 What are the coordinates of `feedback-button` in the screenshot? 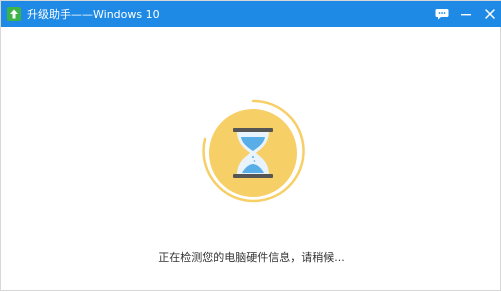 It's located at (442, 14).